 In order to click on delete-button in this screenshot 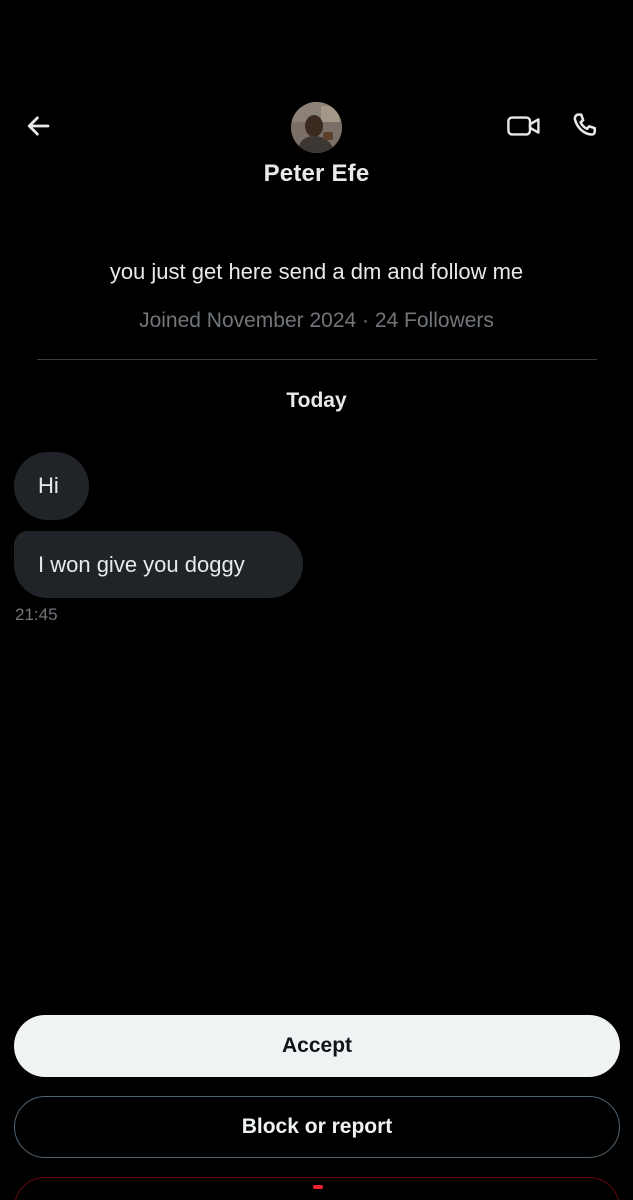, I will do `click(317, 1188)`.